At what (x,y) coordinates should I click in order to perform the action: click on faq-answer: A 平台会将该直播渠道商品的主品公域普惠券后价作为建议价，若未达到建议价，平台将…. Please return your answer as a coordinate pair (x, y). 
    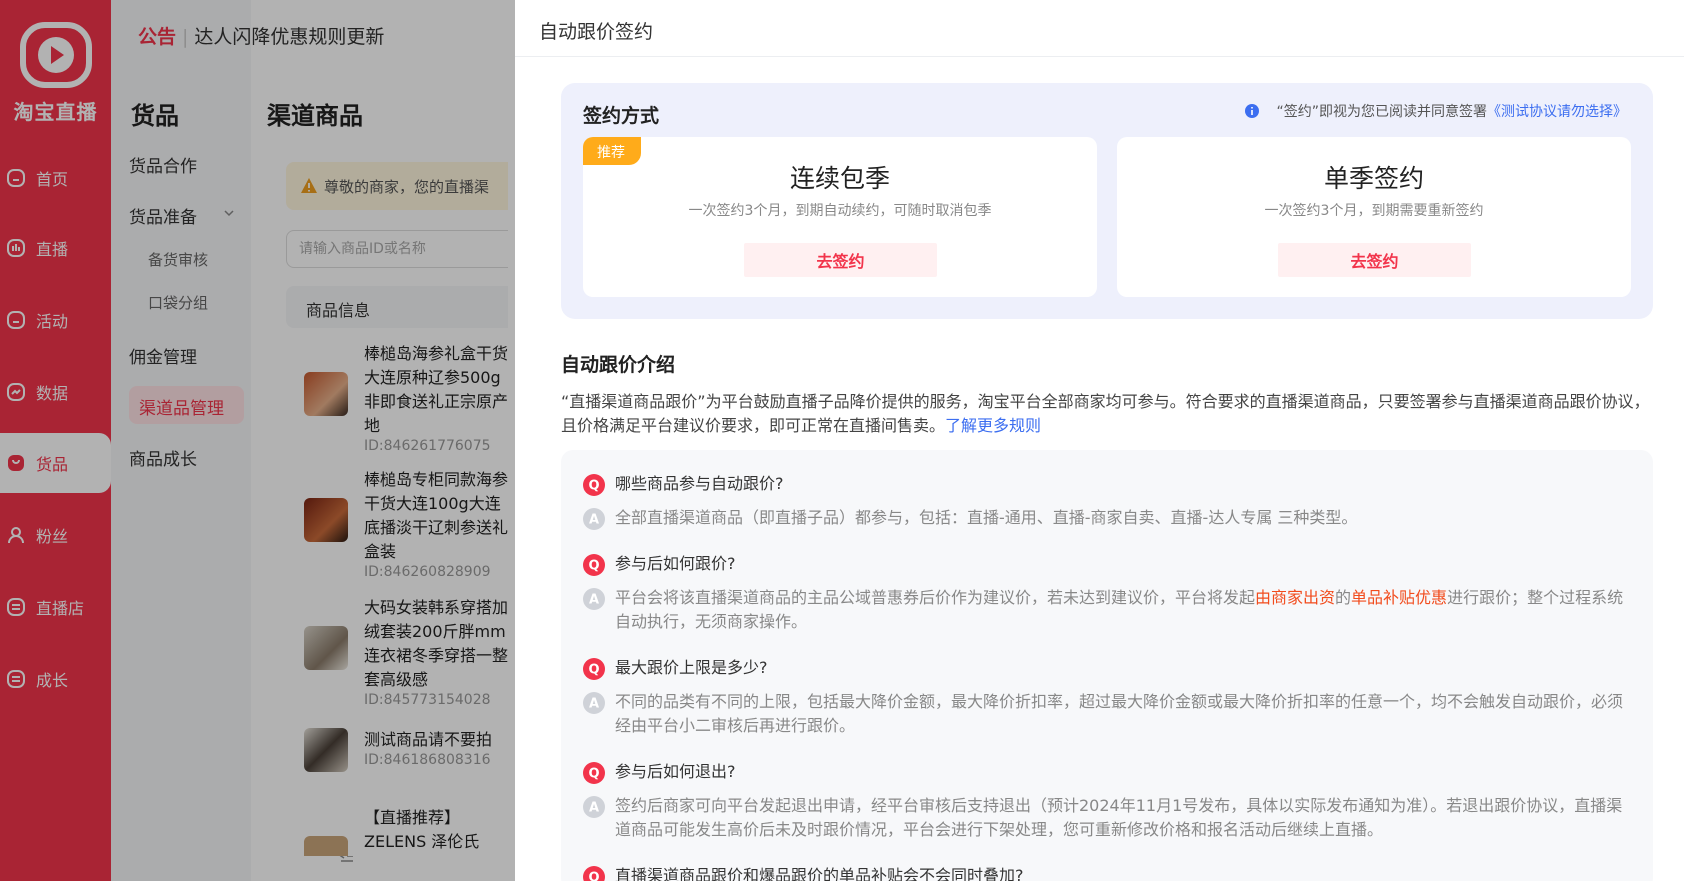
    Looking at the image, I should click on (1108, 610).